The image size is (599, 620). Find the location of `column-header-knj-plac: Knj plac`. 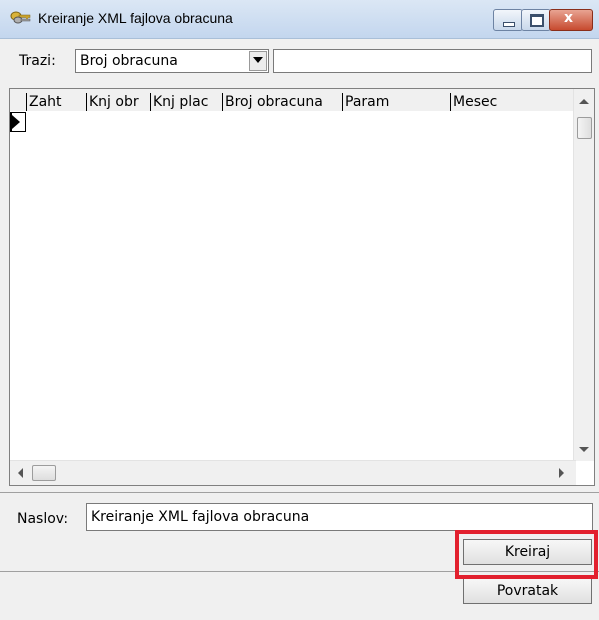

column-header-knj-plac: Knj plac is located at coordinates (186, 102).